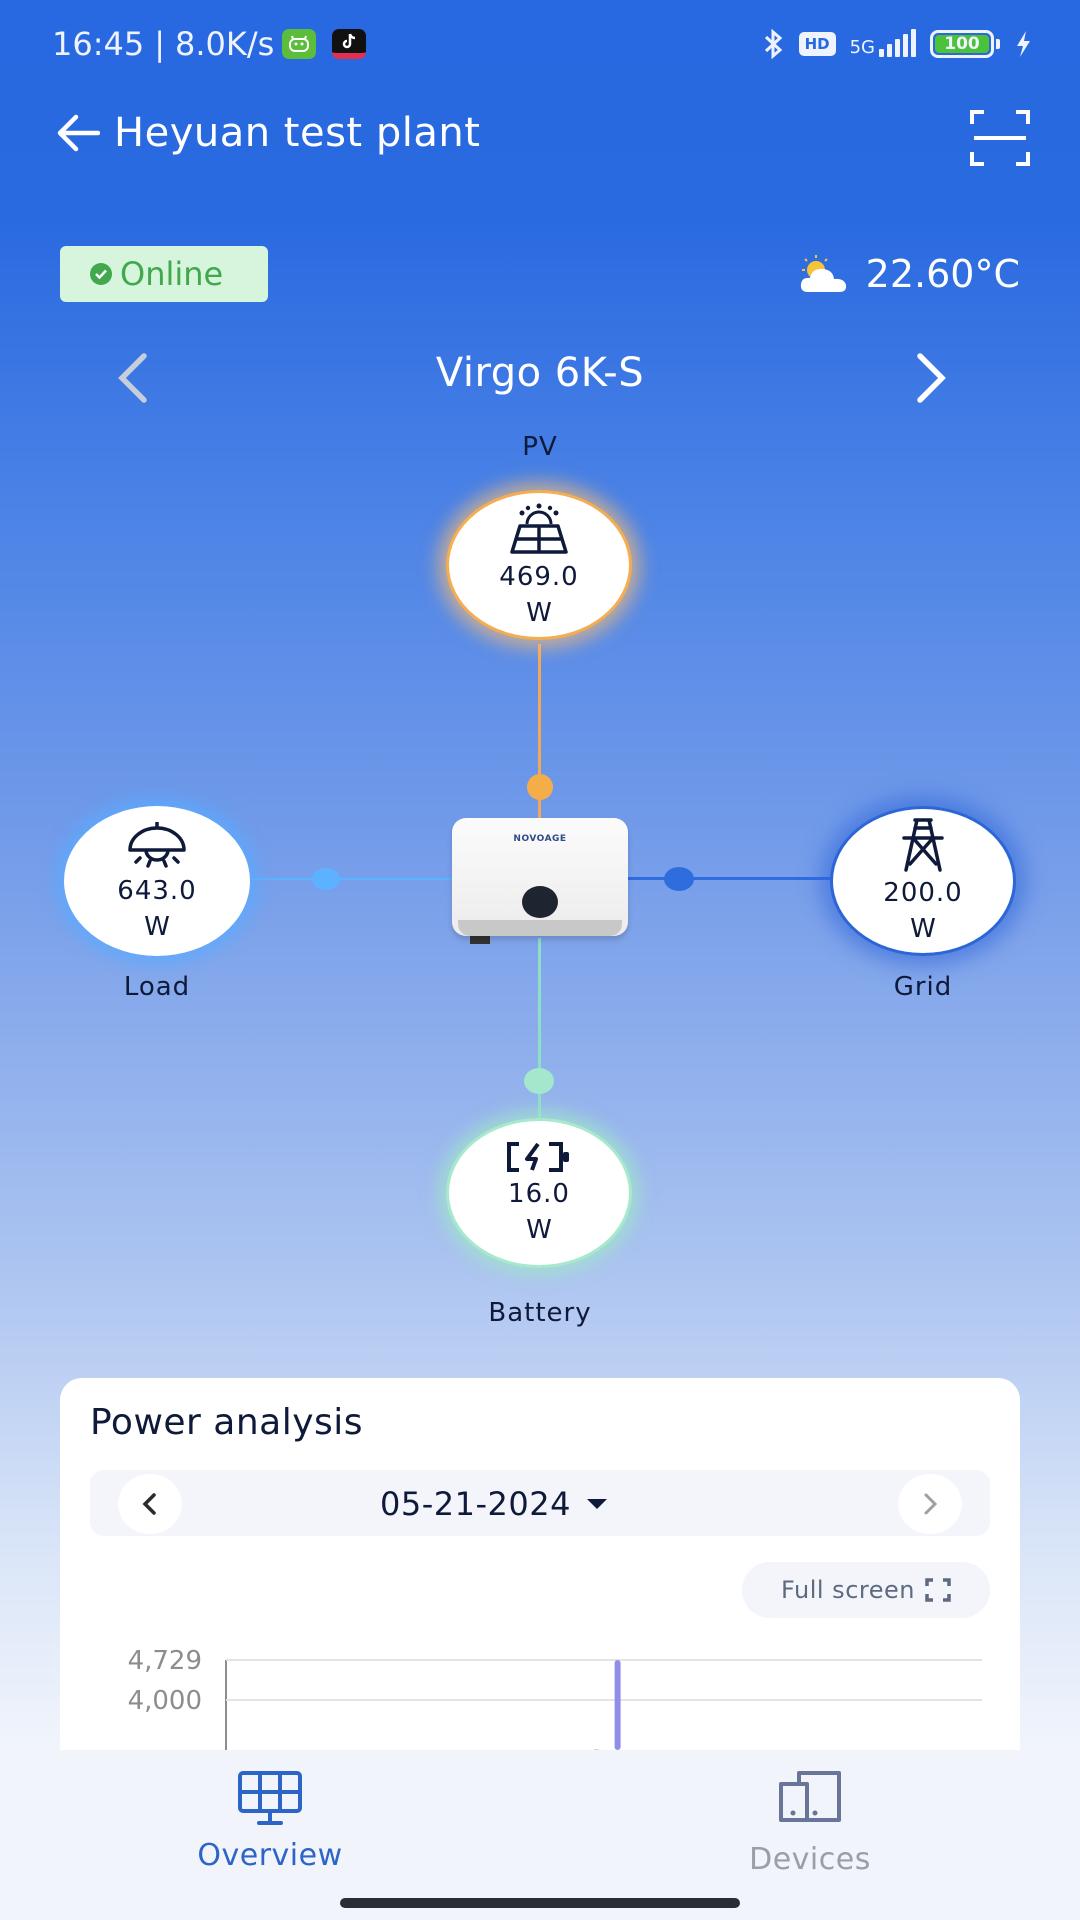 The height and width of the screenshot is (1920, 1080). Describe the element at coordinates (539, 1081) in the screenshot. I see `battery-flow-dot` at that location.